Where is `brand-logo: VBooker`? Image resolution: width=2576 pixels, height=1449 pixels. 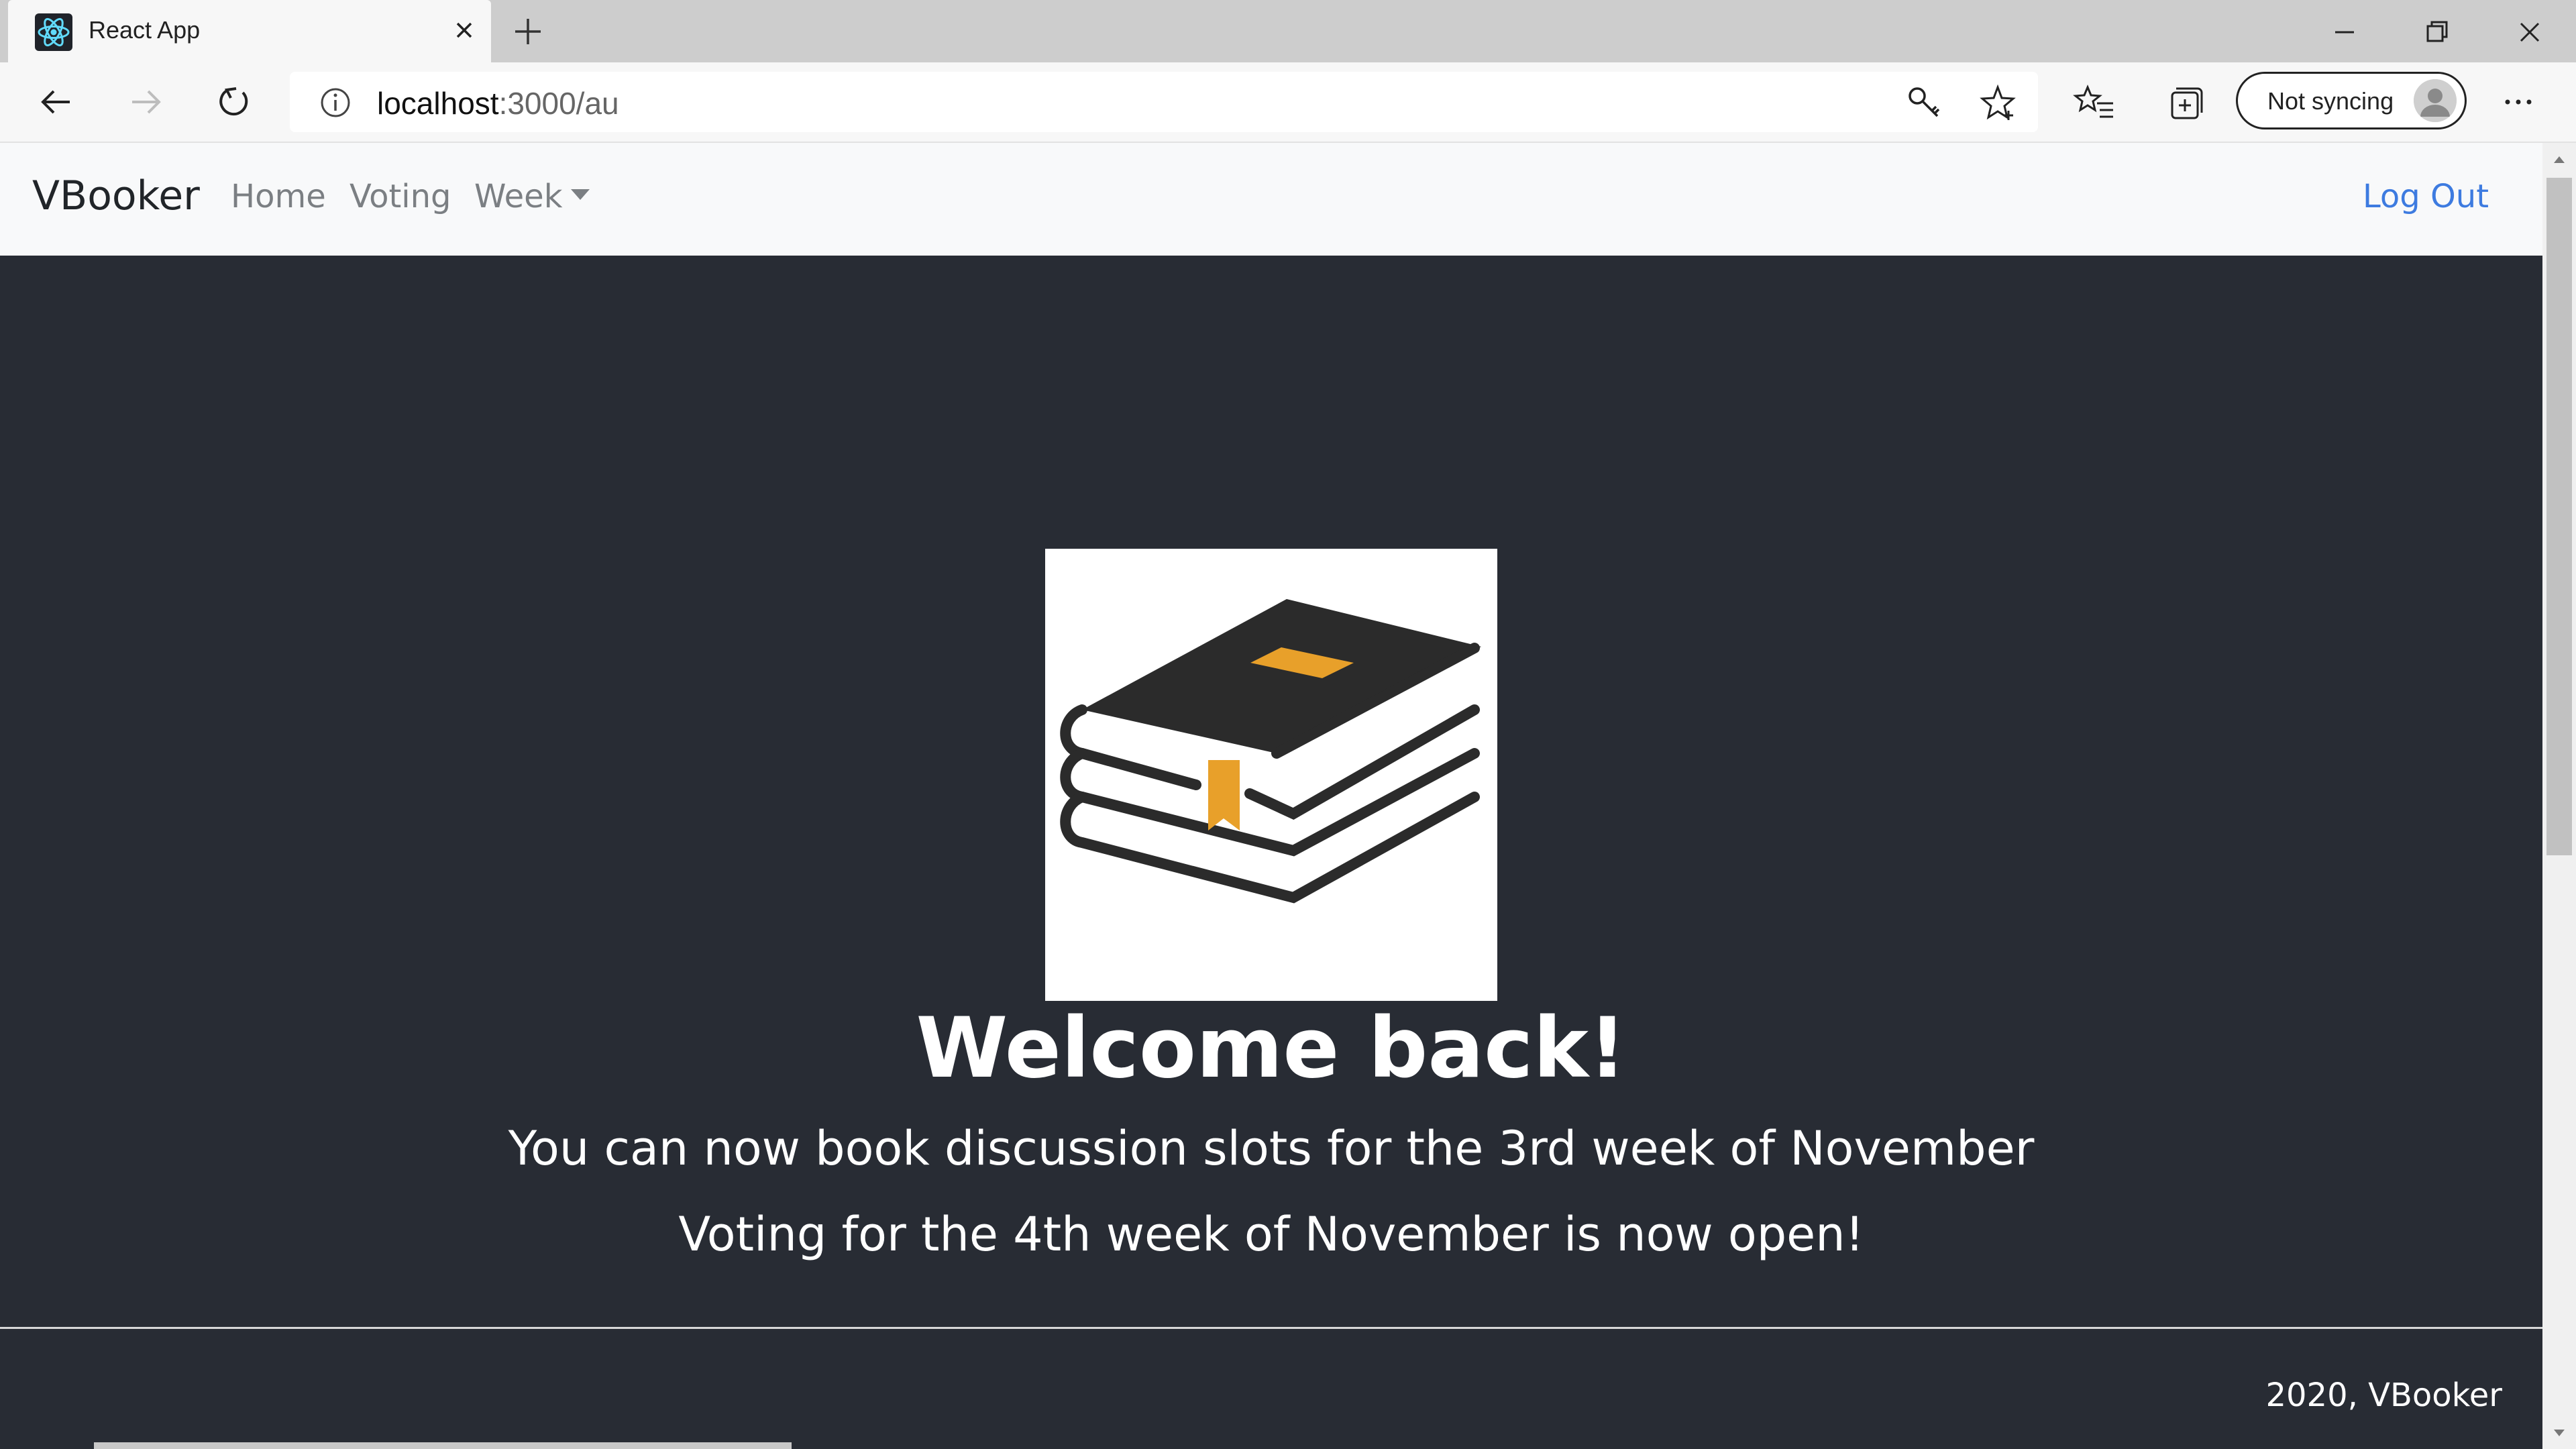
brand-logo: VBooker is located at coordinates (116, 195).